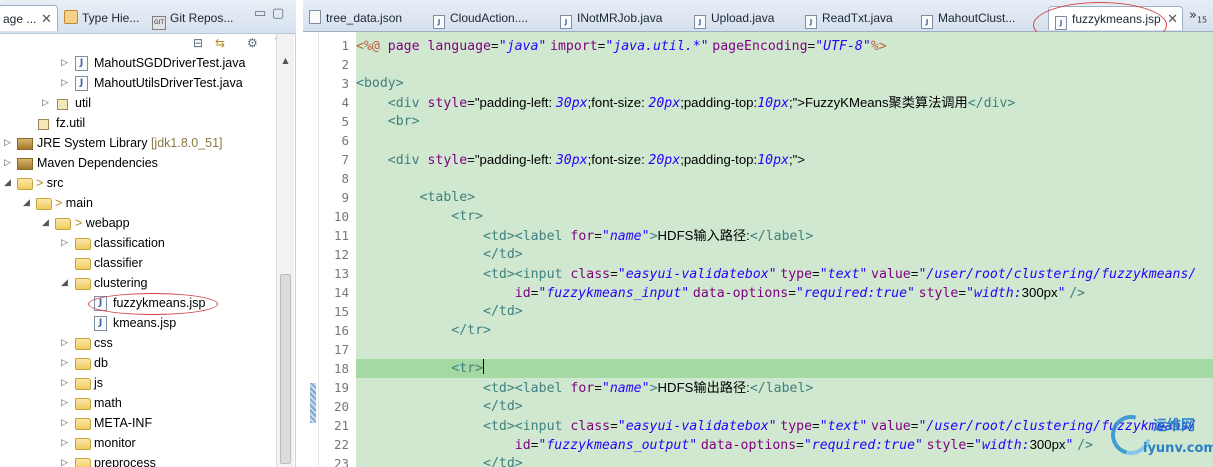  I want to click on code-line: <br>, so click(784, 121).